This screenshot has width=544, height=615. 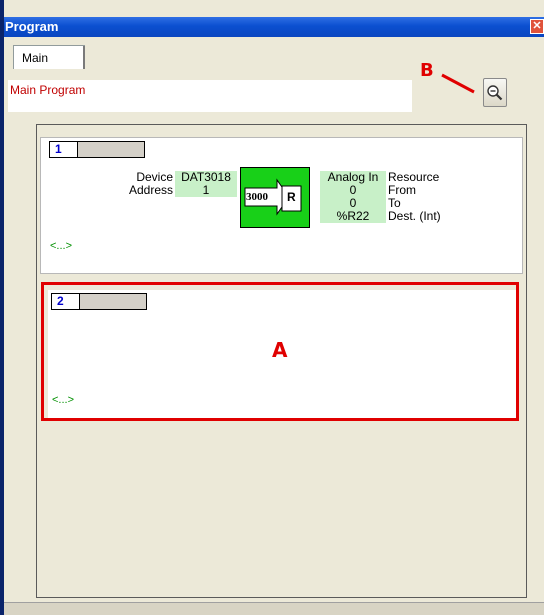 I want to click on zoom-out-icon, so click(x=495, y=92).